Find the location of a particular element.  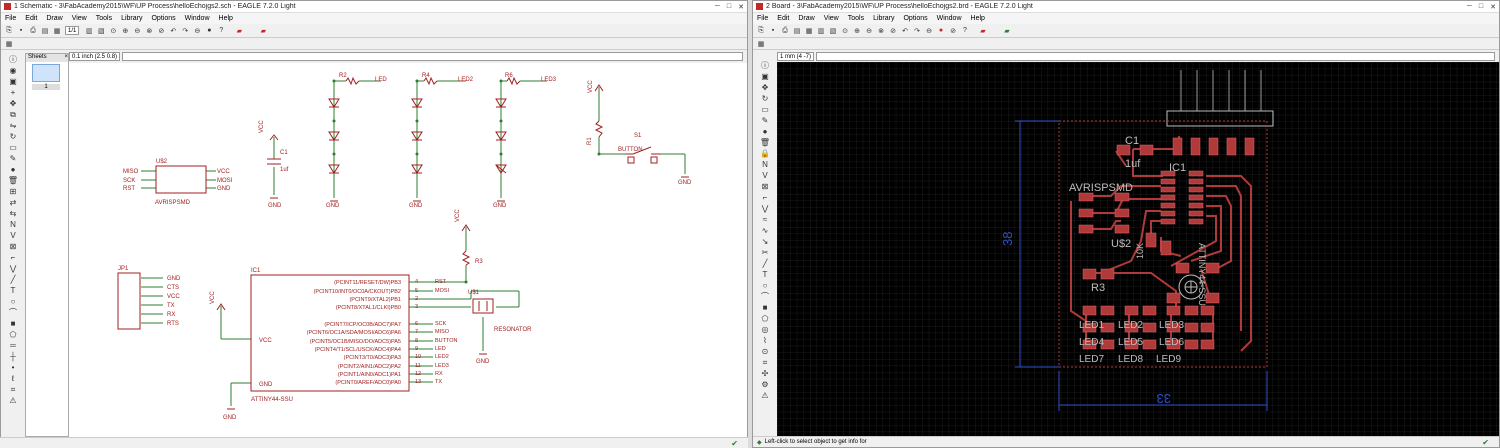

command-input is located at coordinates (1155, 56).